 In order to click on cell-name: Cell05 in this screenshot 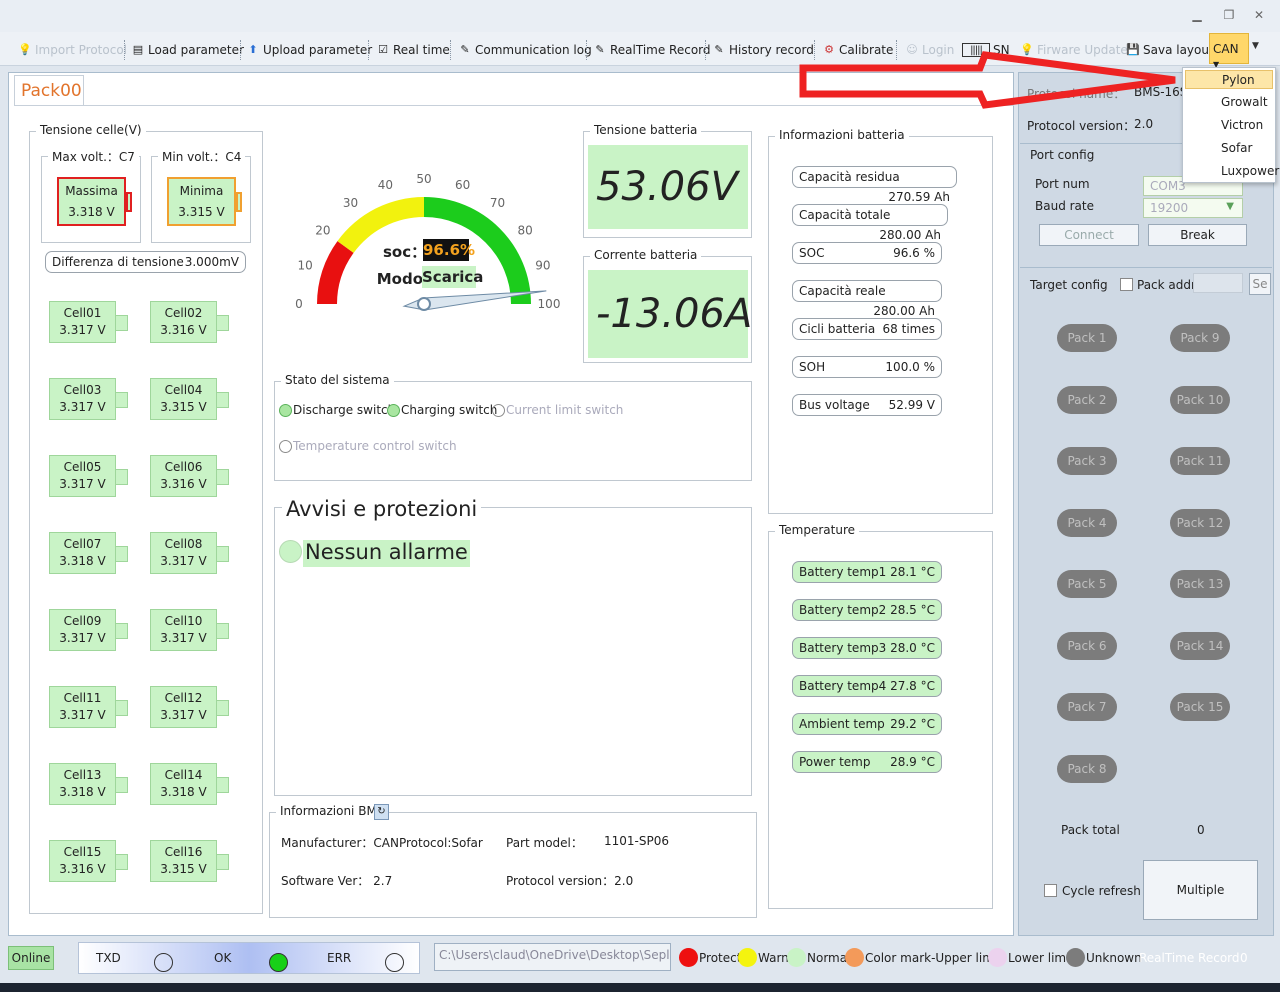, I will do `click(82, 467)`.